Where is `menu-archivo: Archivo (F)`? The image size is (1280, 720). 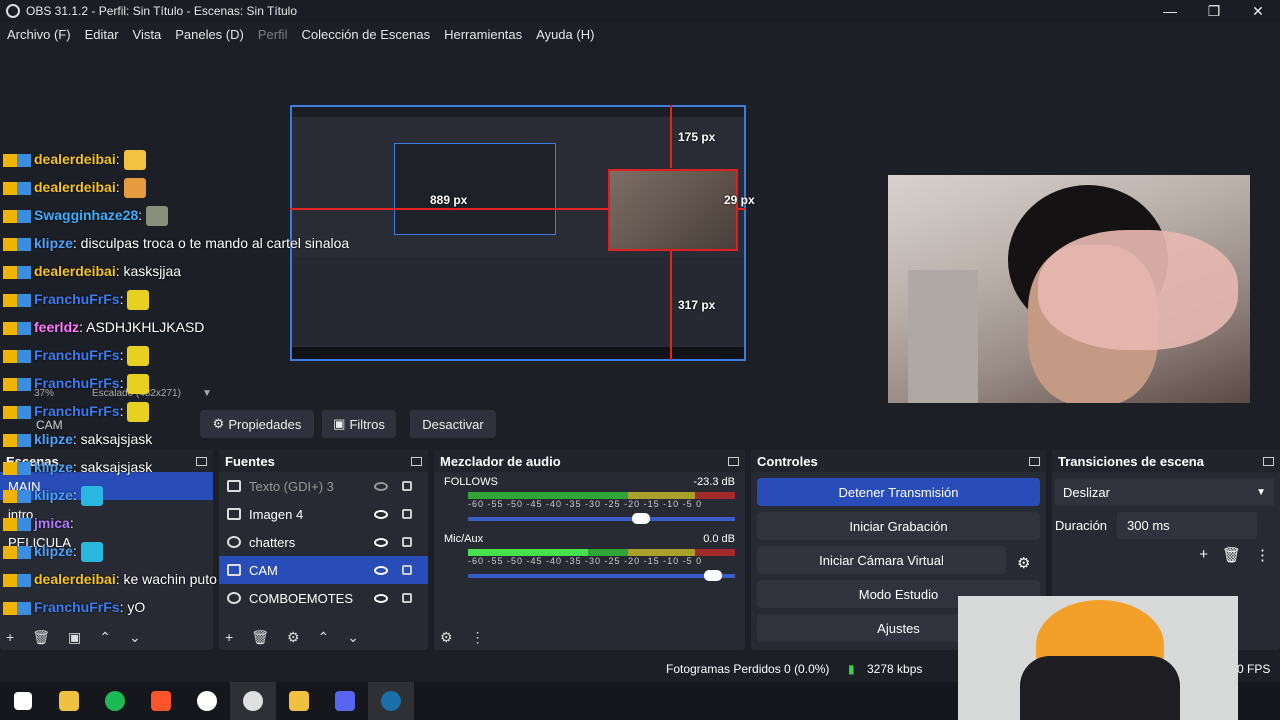
menu-archivo: Archivo (F) is located at coordinates (39, 34).